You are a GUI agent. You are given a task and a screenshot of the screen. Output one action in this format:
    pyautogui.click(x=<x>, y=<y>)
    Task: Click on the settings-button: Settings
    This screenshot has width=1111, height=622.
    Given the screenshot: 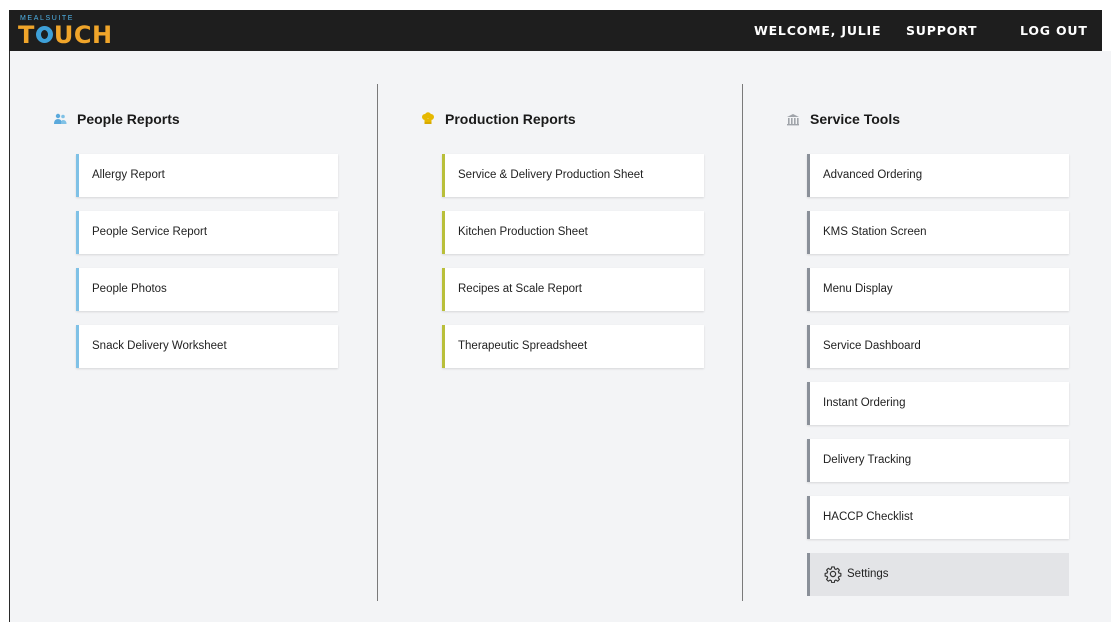 What is the action you would take?
    pyautogui.click(x=938, y=574)
    